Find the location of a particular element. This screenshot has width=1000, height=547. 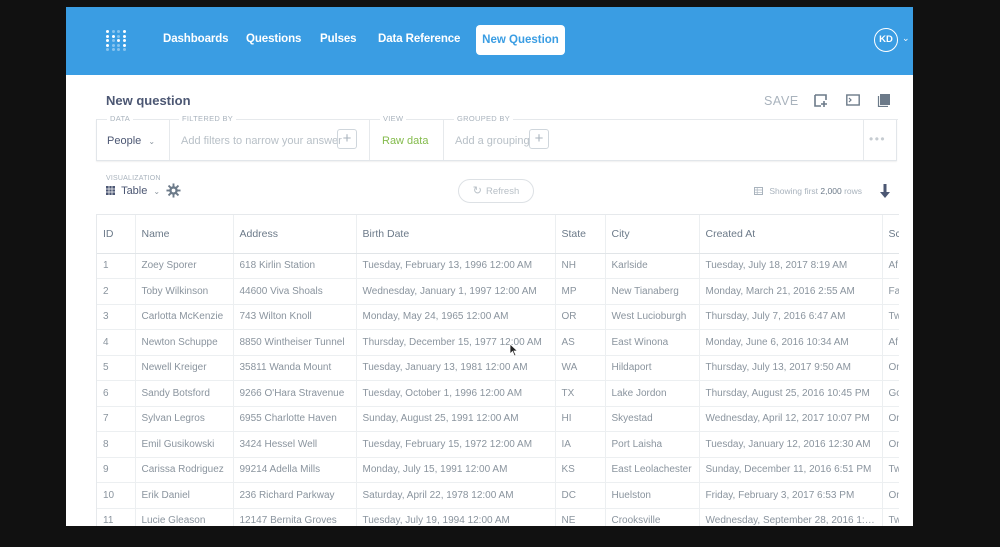

visualization-select: Table ⌄ is located at coordinates (133, 191).